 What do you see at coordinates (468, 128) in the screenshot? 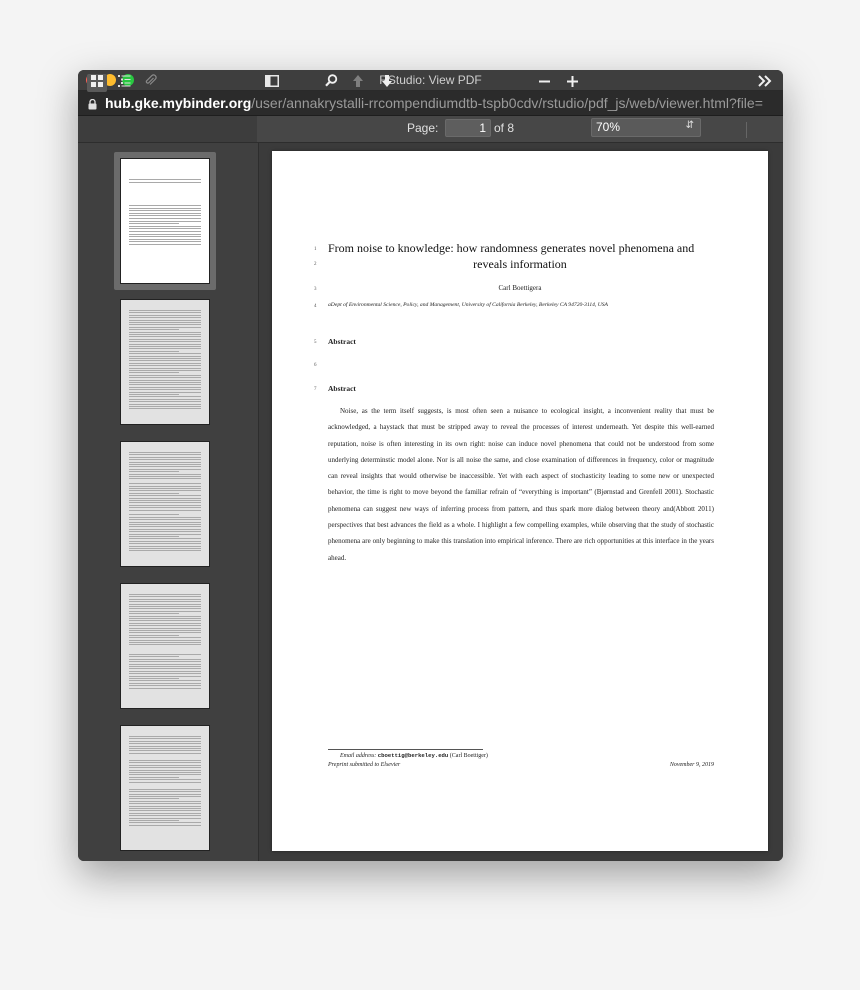
I see `page-number-input: 1` at bounding box center [468, 128].